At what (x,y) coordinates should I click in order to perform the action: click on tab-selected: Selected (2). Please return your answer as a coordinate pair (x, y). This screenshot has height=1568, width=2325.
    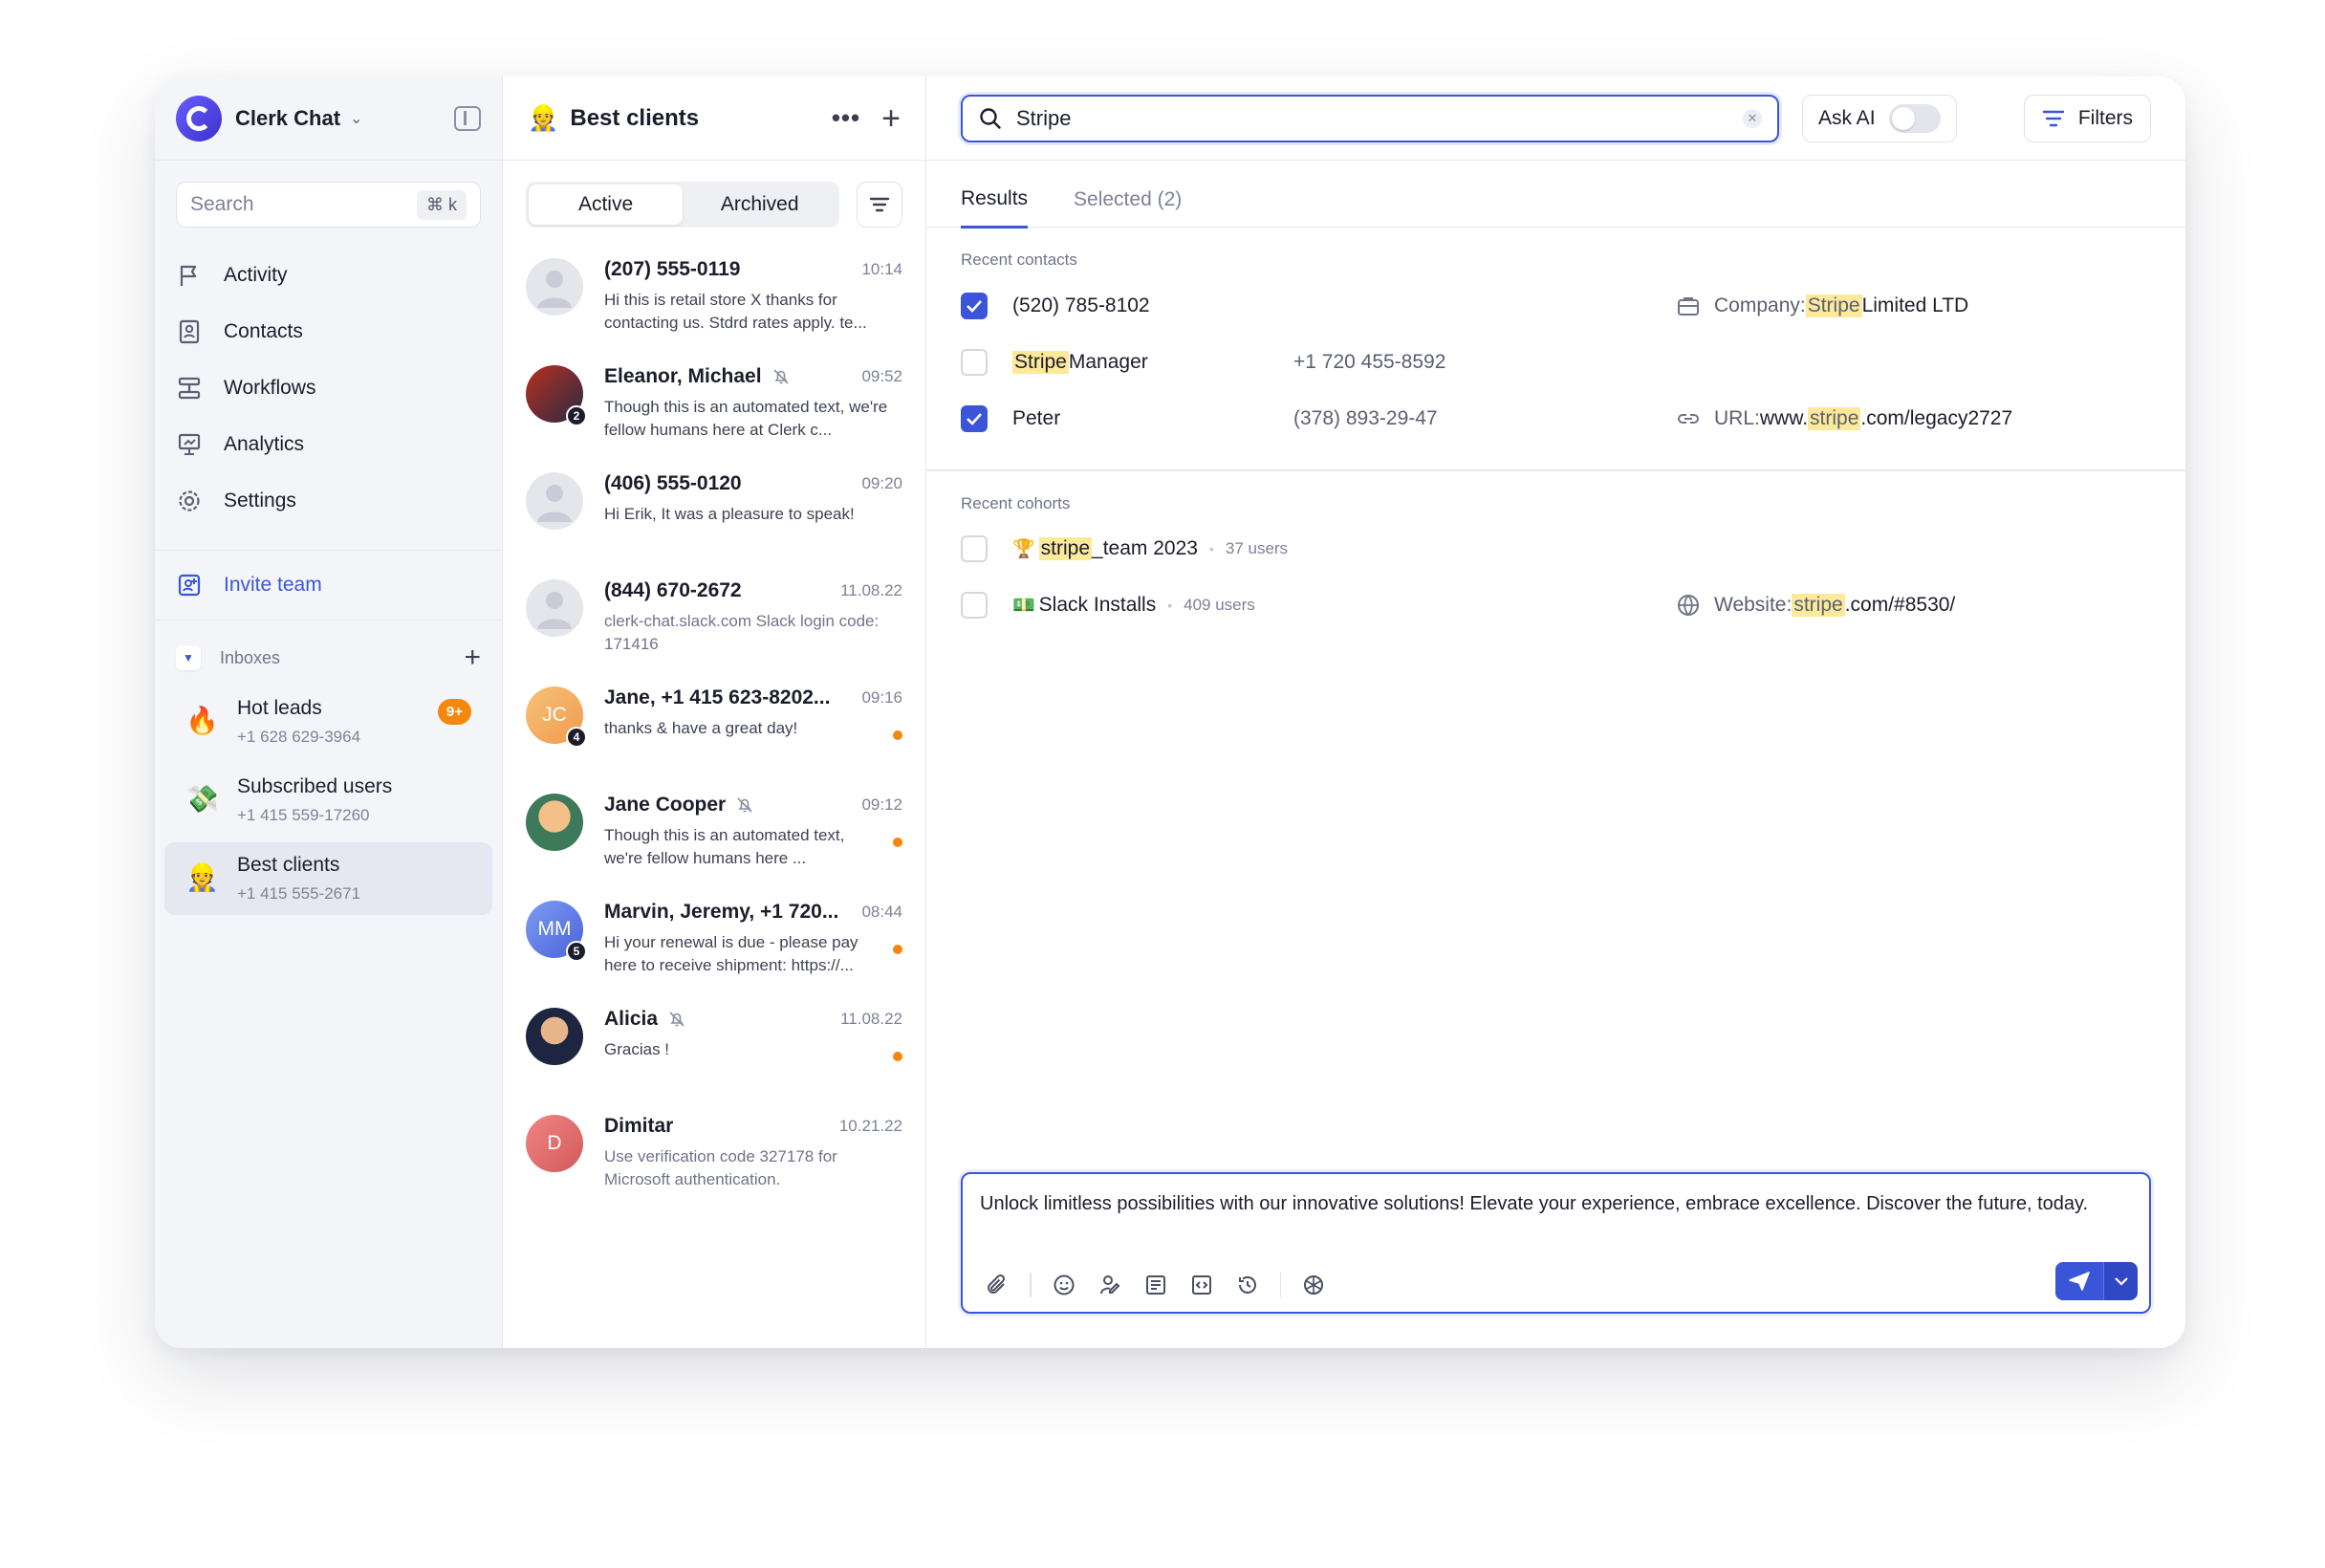
    Looking at the image, I should click on (1128, 207).